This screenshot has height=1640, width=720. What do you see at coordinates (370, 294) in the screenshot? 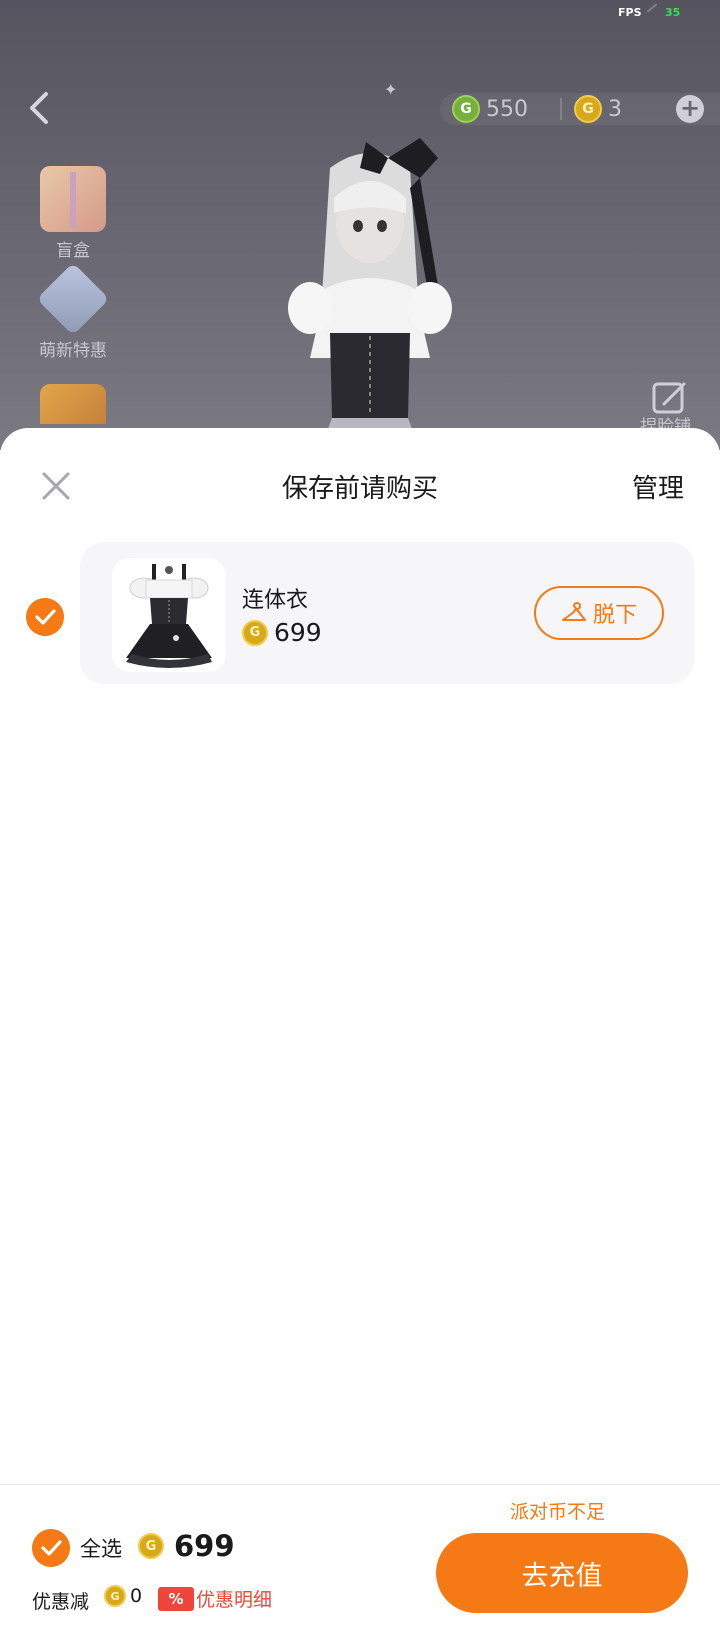
I see `avatar-character` at bounding box center [370, 294].